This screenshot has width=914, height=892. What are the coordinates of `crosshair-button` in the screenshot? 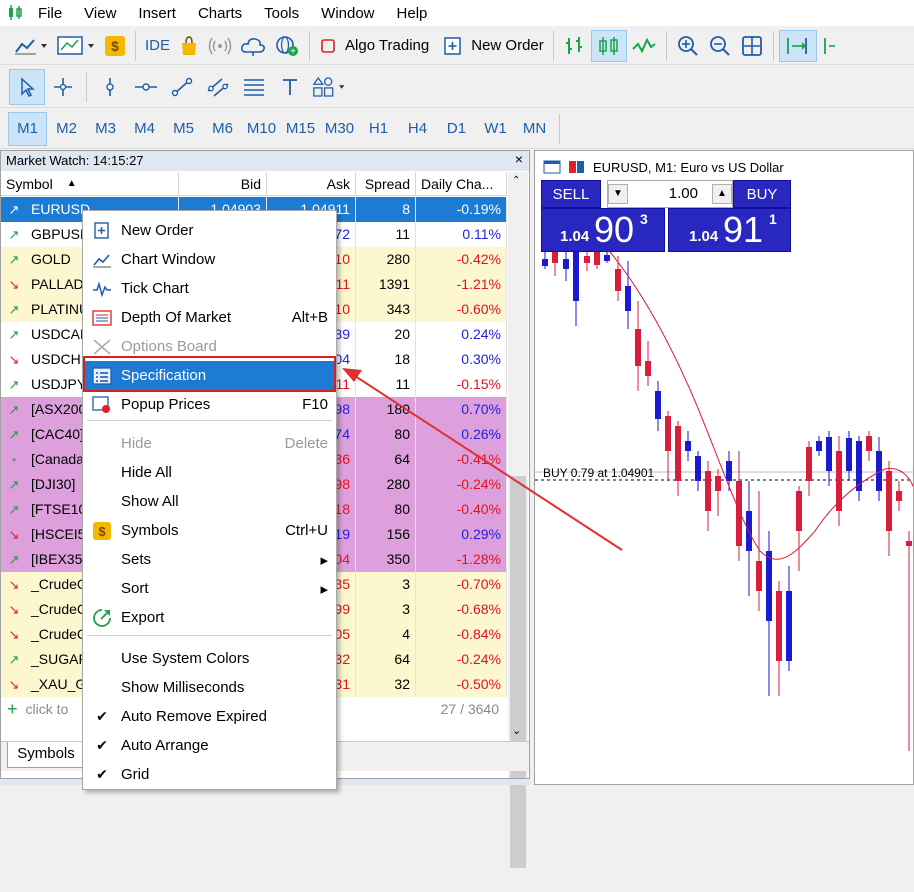 It's located at (63, 87).